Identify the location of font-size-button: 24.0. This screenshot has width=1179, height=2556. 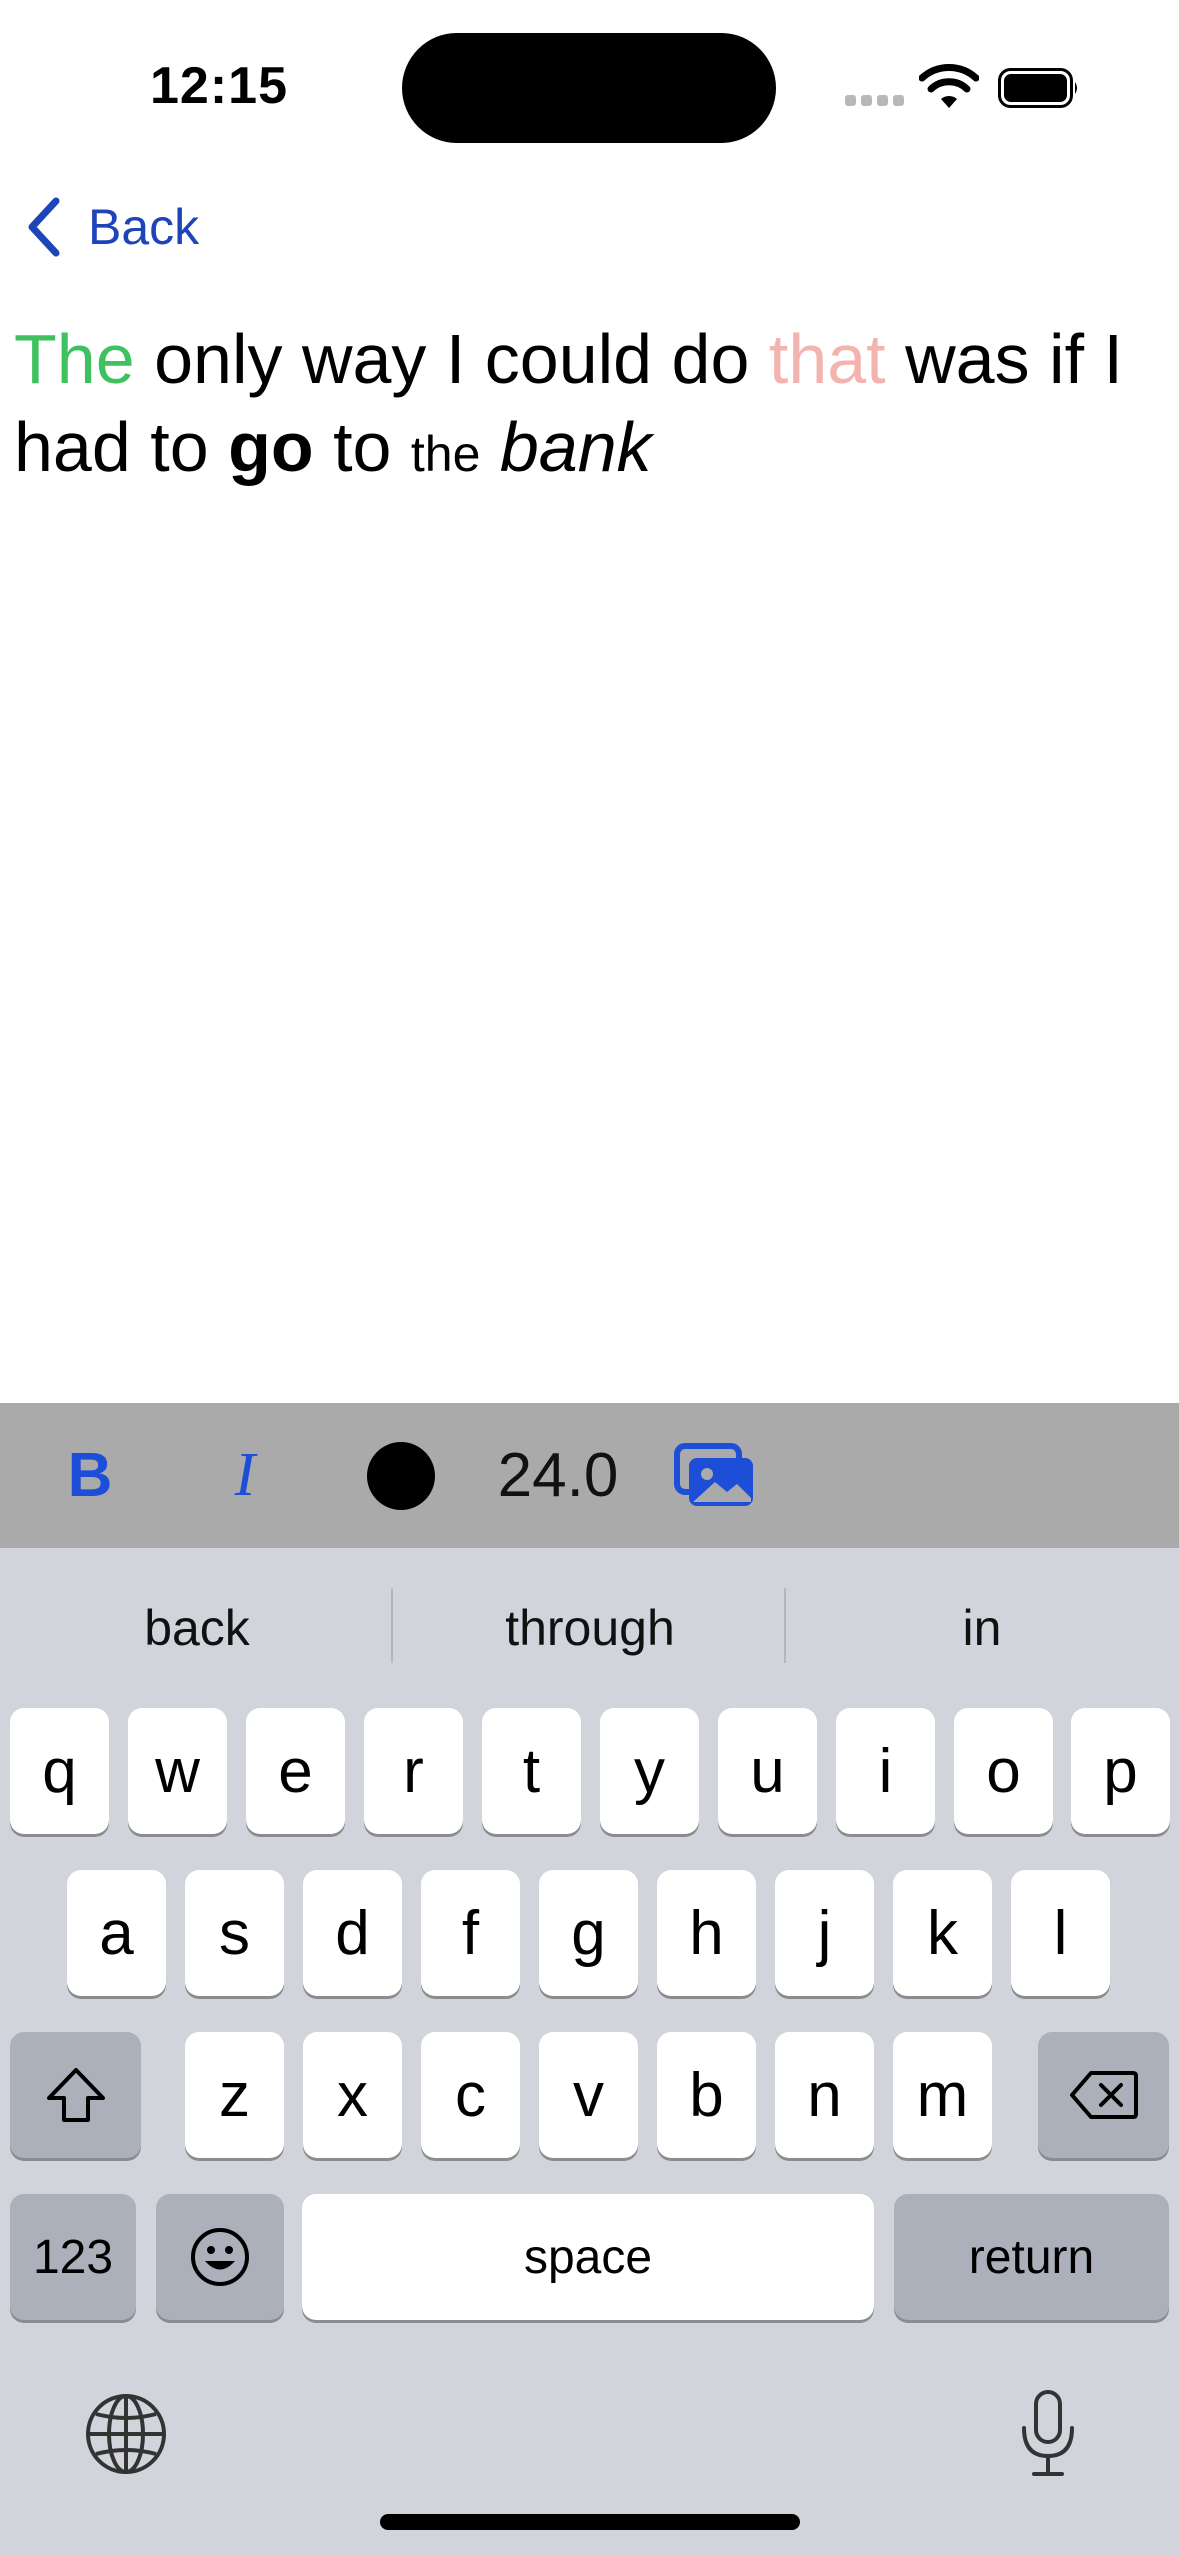
(558, 1475).